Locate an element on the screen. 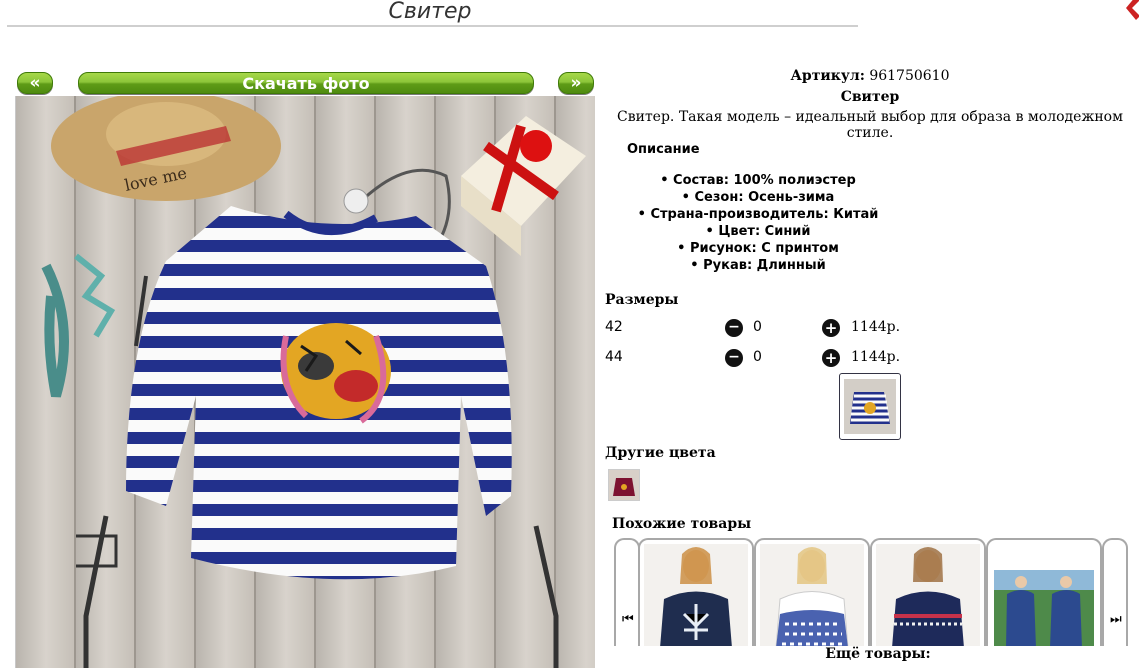 This screenshot has width=1139, height=668. article-number: 961750610 is located at coordinates (909, 76).